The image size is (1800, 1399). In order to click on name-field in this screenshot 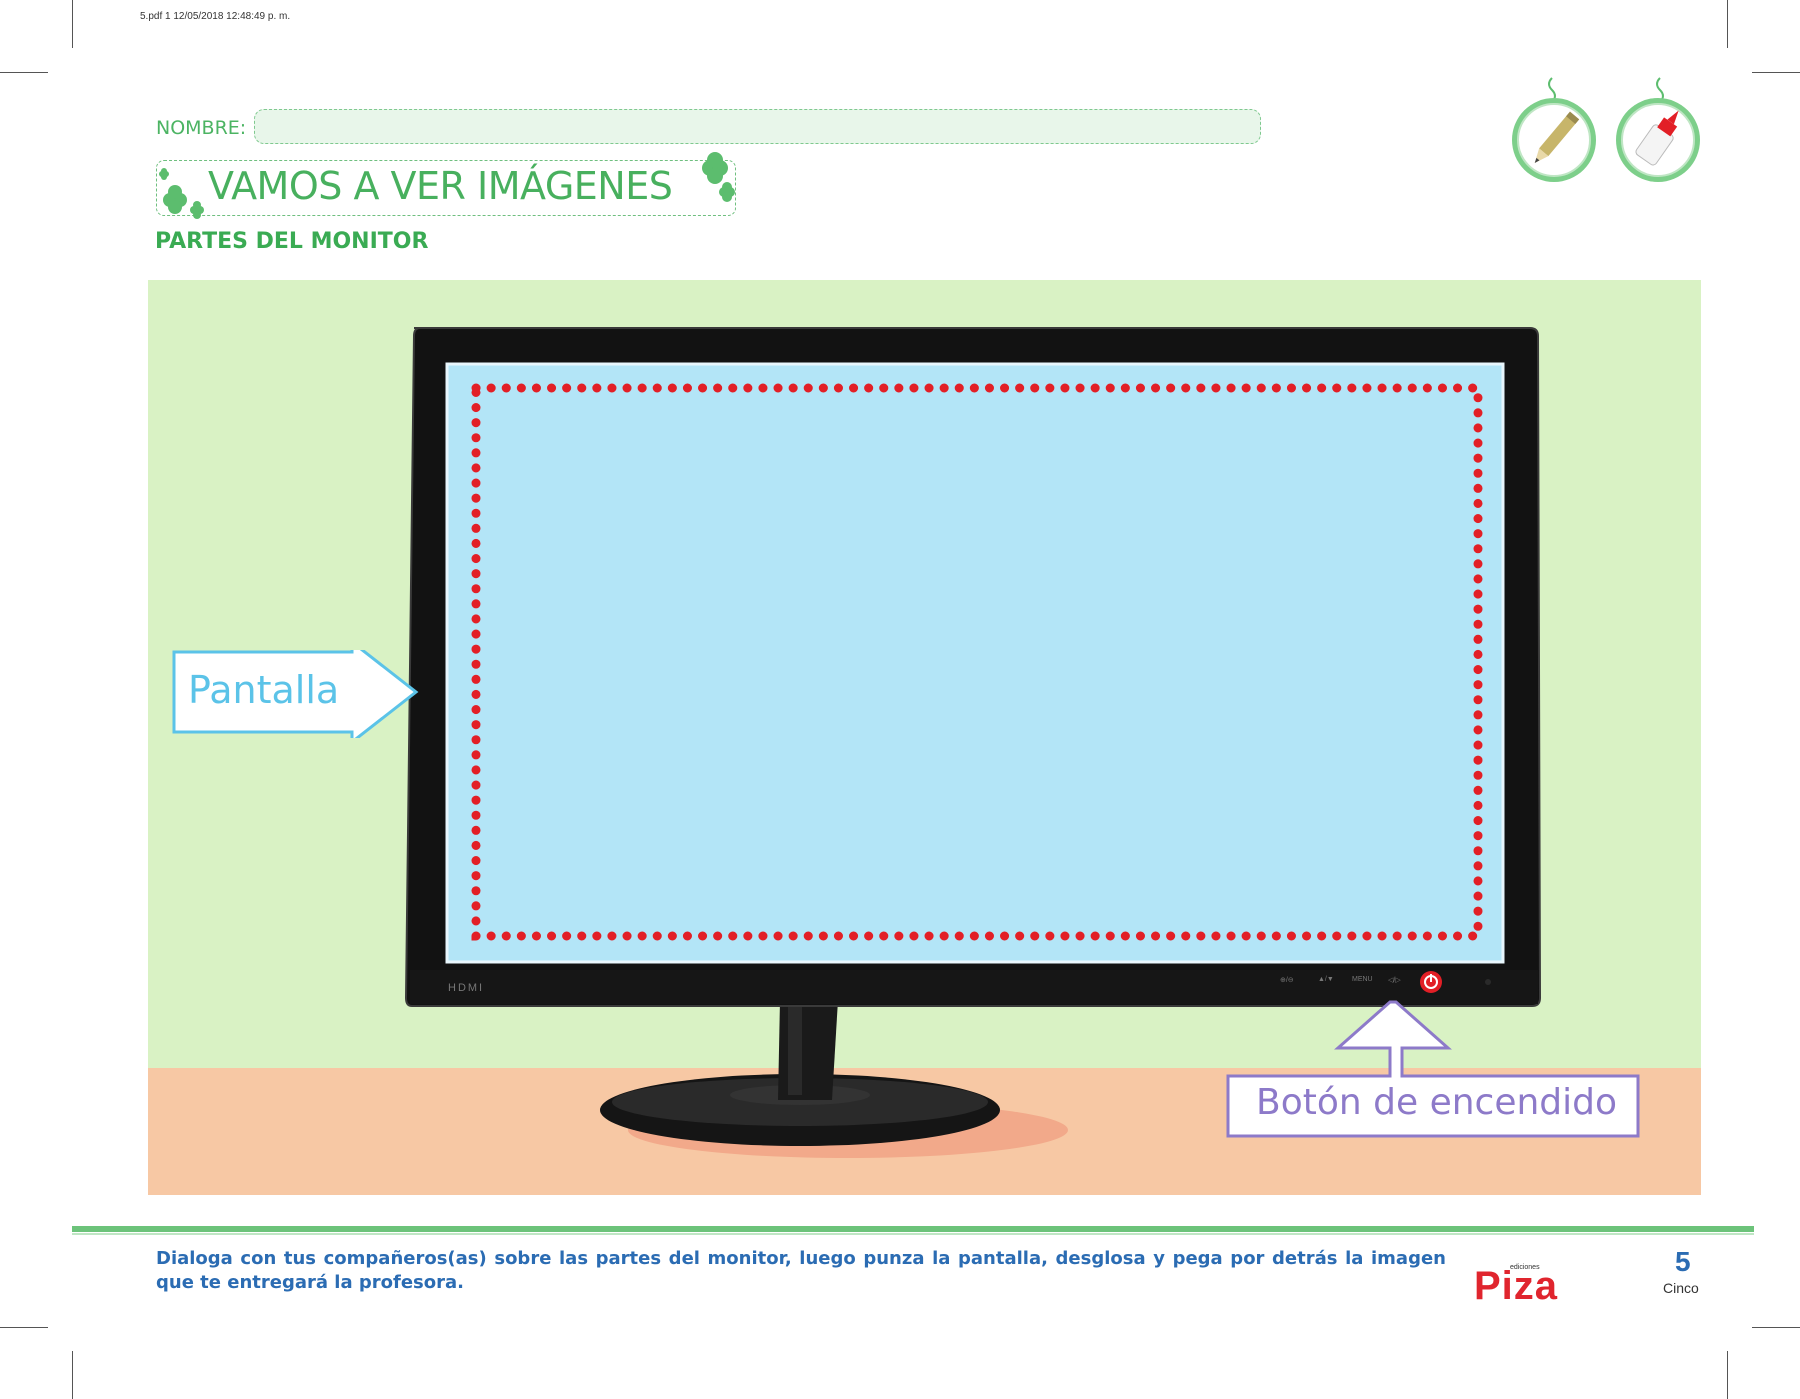, I will do `click(757, 126)`.